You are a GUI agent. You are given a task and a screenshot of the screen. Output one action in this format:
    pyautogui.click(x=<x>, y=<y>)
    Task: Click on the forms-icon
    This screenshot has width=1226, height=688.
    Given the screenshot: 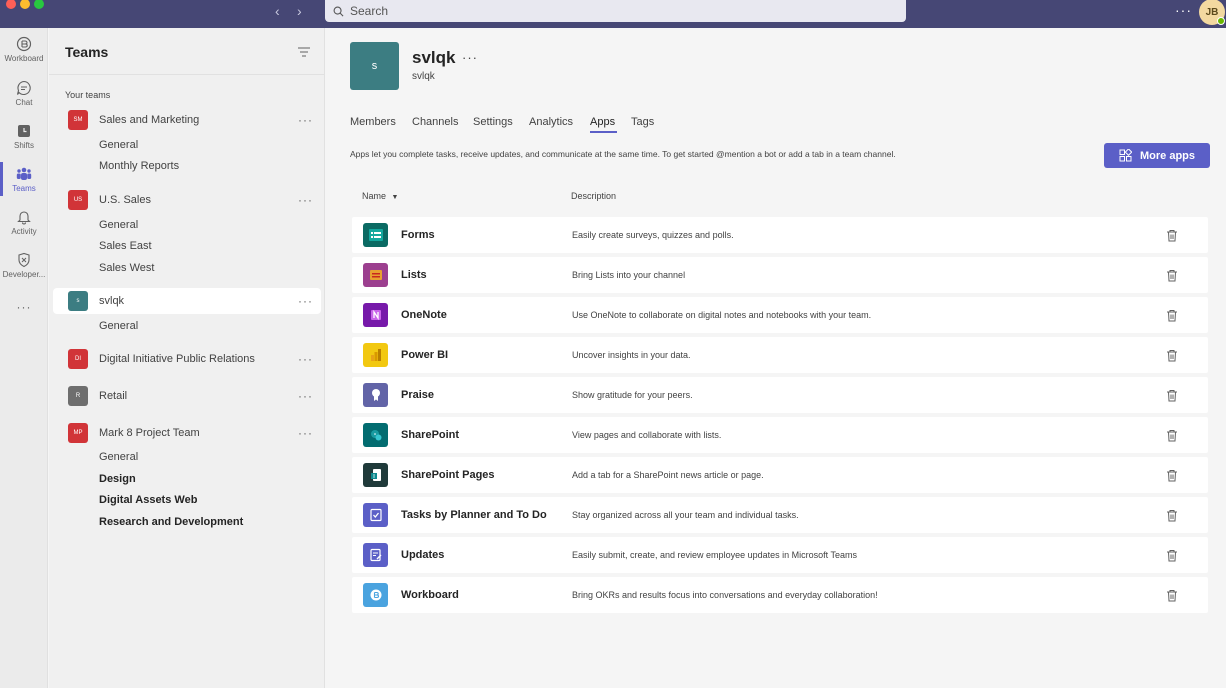 What is the action you would take?
    pyautogui.click(x=375, y=235)
    